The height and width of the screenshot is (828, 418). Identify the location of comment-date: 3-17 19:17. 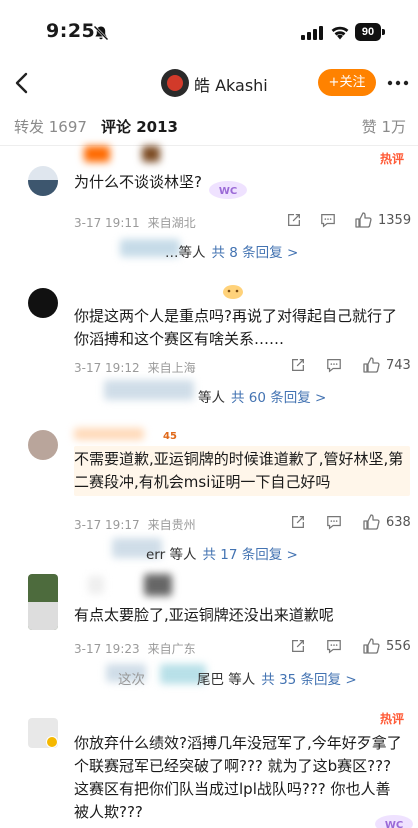
(107, 525).